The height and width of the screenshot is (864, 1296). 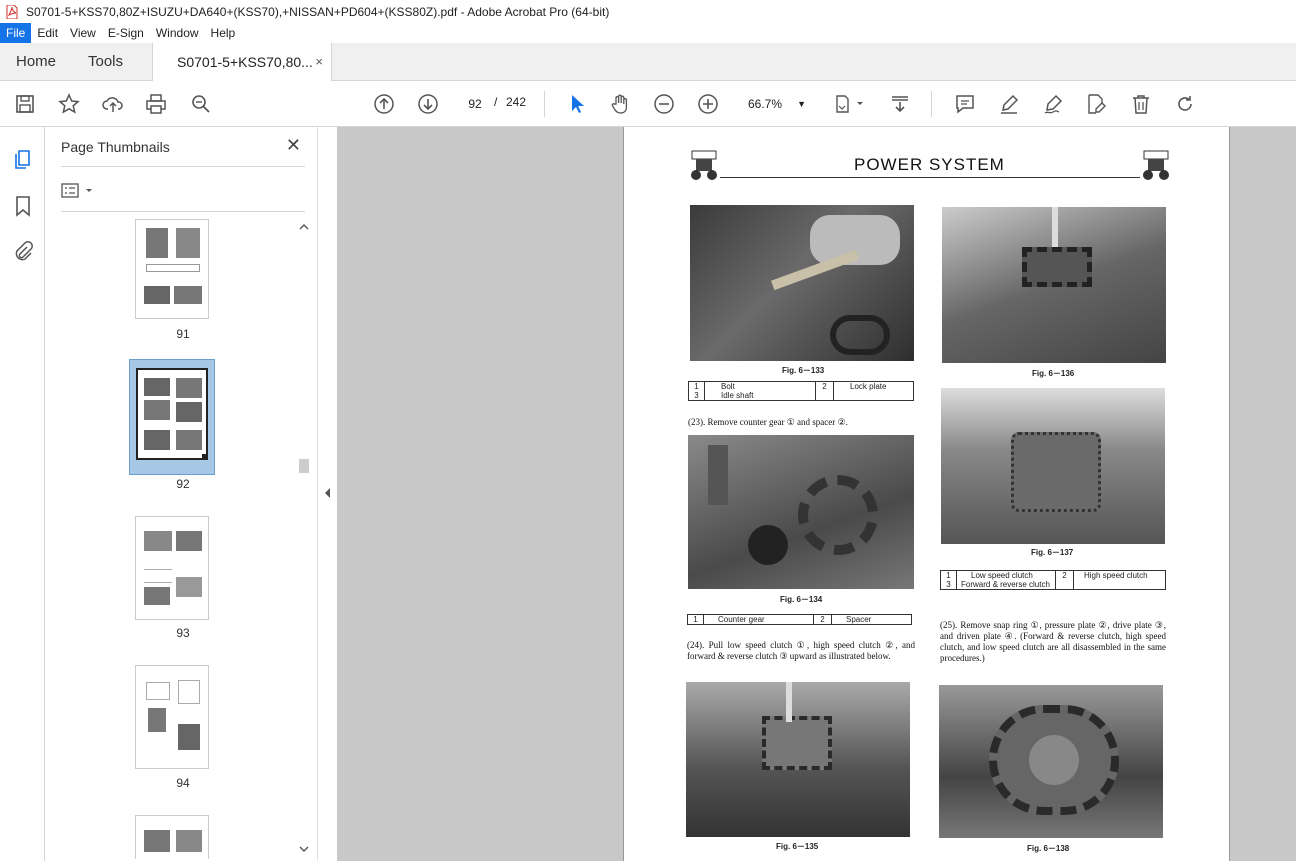 I want to click on figure-caption: Fig. 6－137, so click(x=1052, y=552).